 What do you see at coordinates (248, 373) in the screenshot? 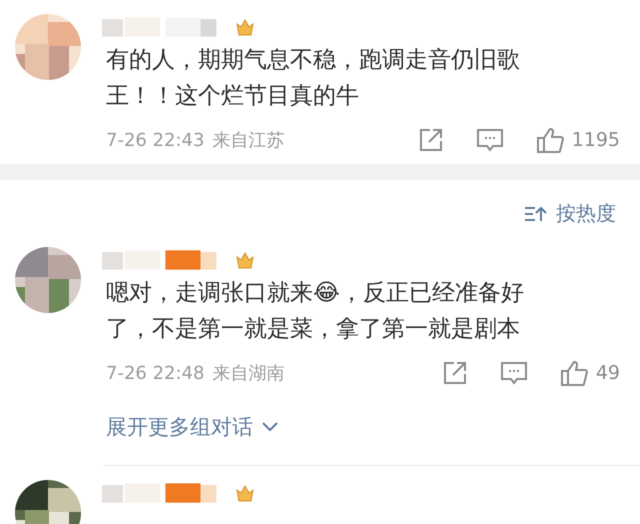
I see `comment-source: 来自湖南` at bounding box center [248, 373].